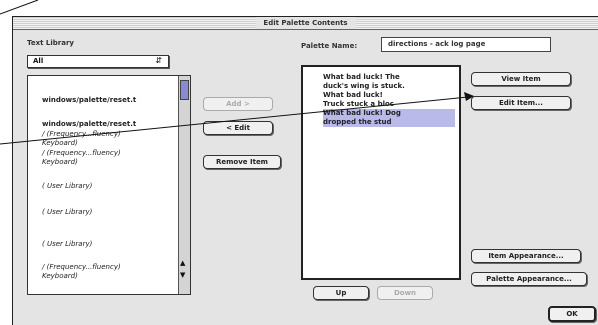  I want to click on callout-line-arrow, so click(234, 120).